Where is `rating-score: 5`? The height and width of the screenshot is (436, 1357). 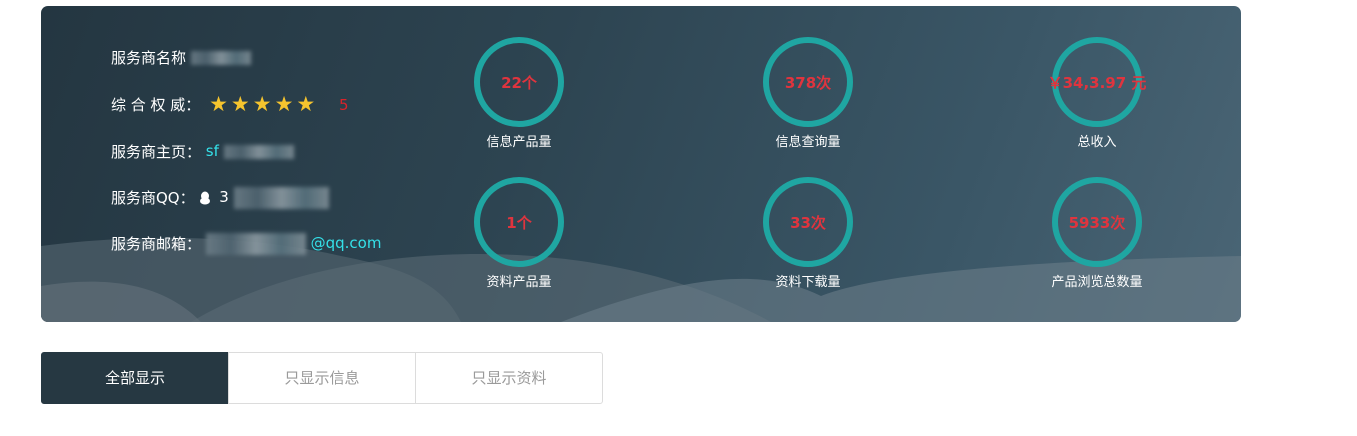
rating-score: 5 is located at coordinates (344, 104).